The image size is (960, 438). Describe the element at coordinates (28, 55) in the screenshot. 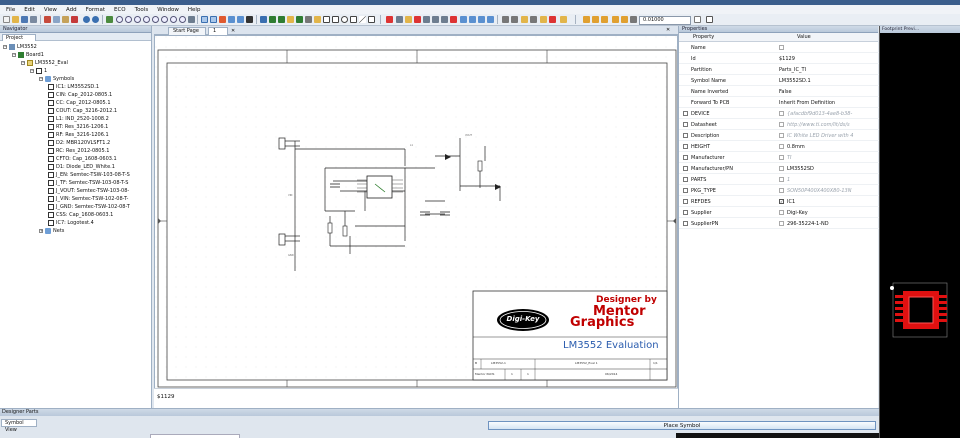

I see `tree-item: − Board1` at that location.